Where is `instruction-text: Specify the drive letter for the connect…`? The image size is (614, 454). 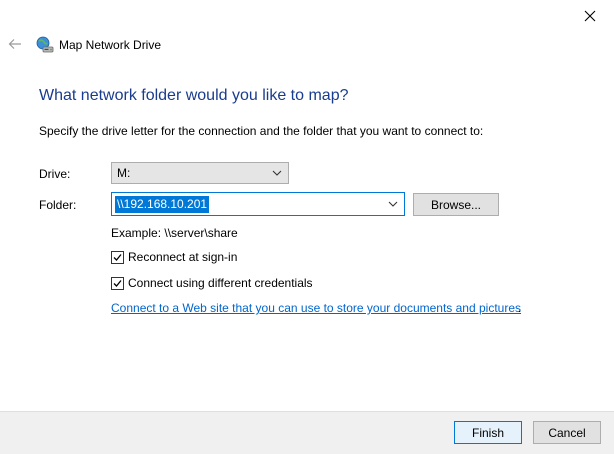
instruction-text: Specify the drive letter for the connect… is located at coordinates (261, 131).